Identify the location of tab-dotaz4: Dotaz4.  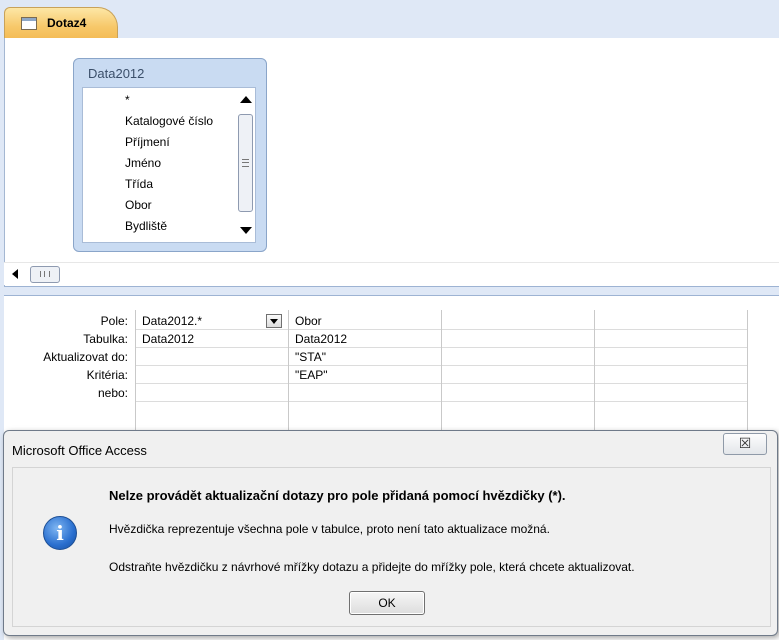
(61, 23).